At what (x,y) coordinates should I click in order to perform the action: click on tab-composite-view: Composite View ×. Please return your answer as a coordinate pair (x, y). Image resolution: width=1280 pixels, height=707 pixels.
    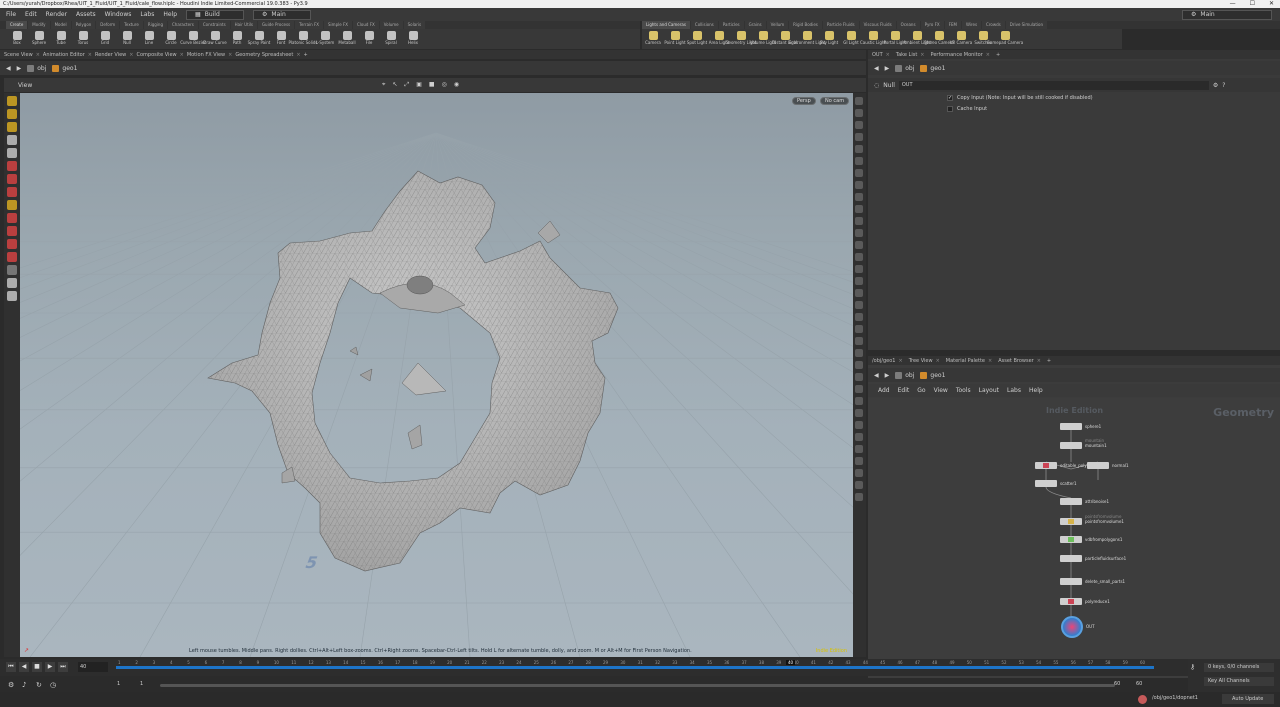
    Looking at the image, I should click on (159, 55).